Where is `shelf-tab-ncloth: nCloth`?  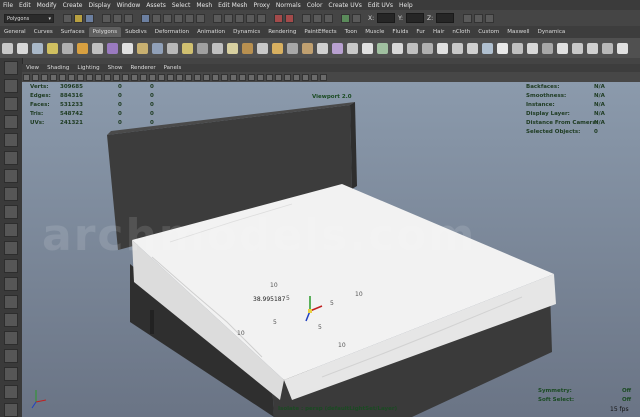
shelf-tab-ncloth: nCloth is located at coordinates (461, 32).